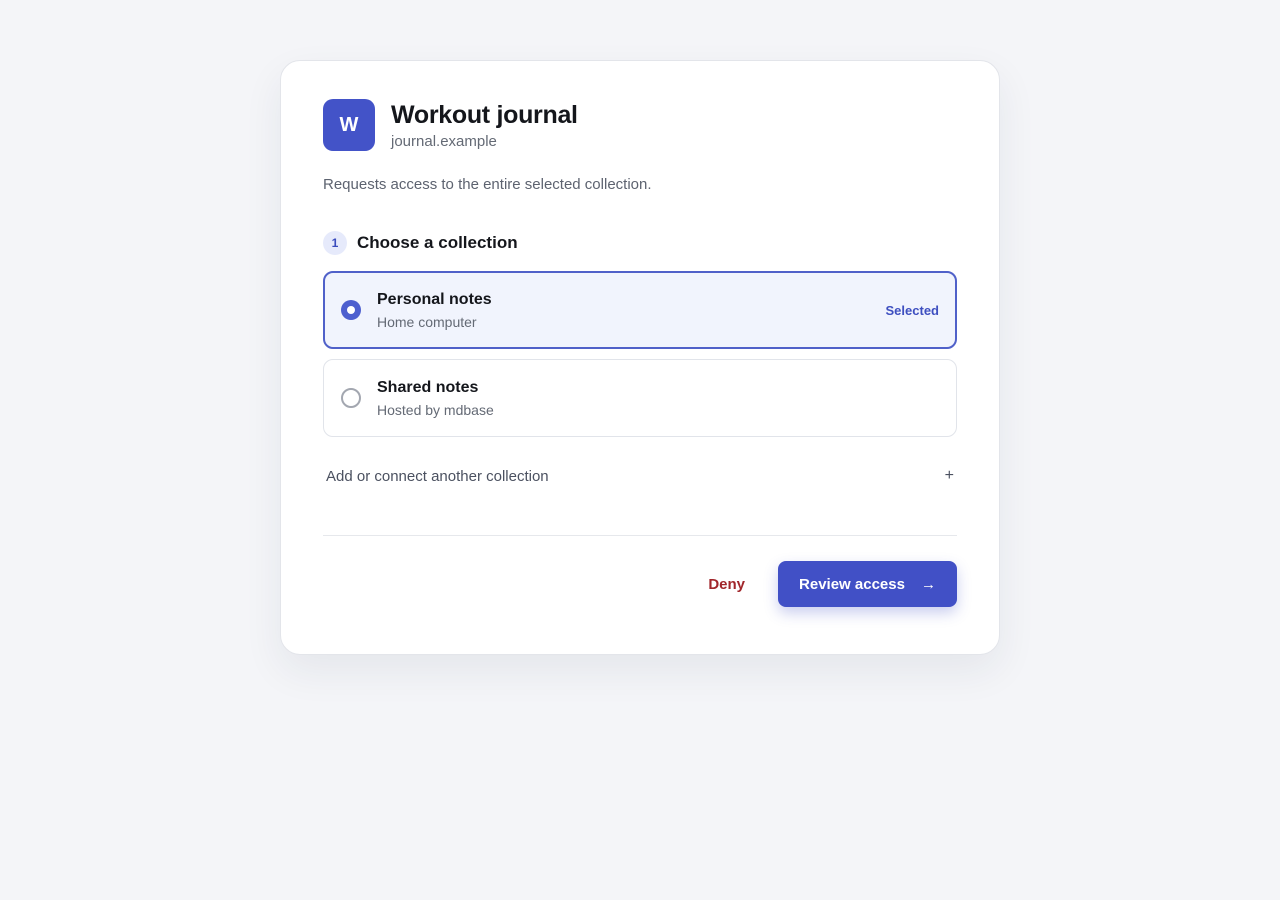 Image resolution: width=1280 pixels, height=900 pixels. I want to click on app-title: Workout journal, so click(484, 114).